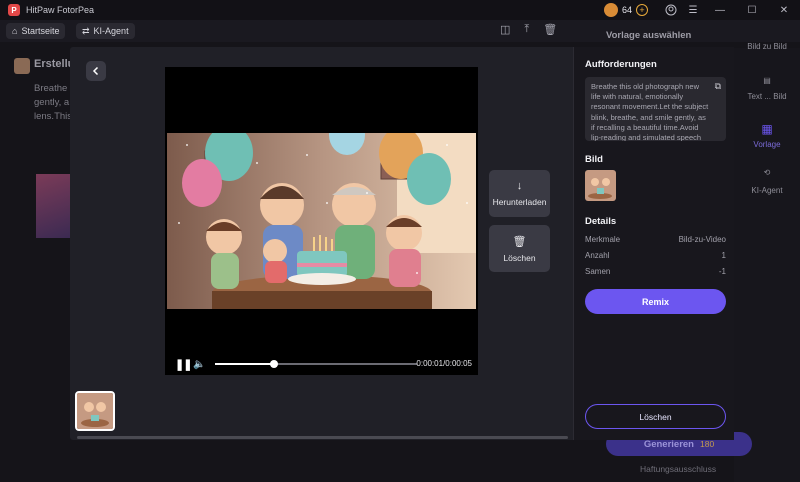 This screenshot has width=800, height=482. I want to click on home-icon: ⌂, so click(15, 31).